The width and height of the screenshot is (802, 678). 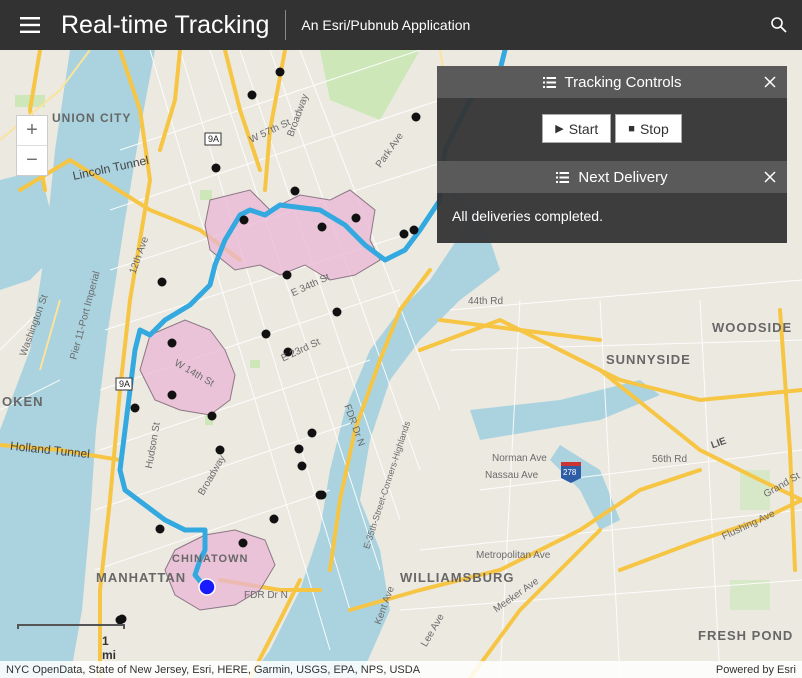 I want to click on label-nassau: Nassau Ave, so click(x=512, y=475).